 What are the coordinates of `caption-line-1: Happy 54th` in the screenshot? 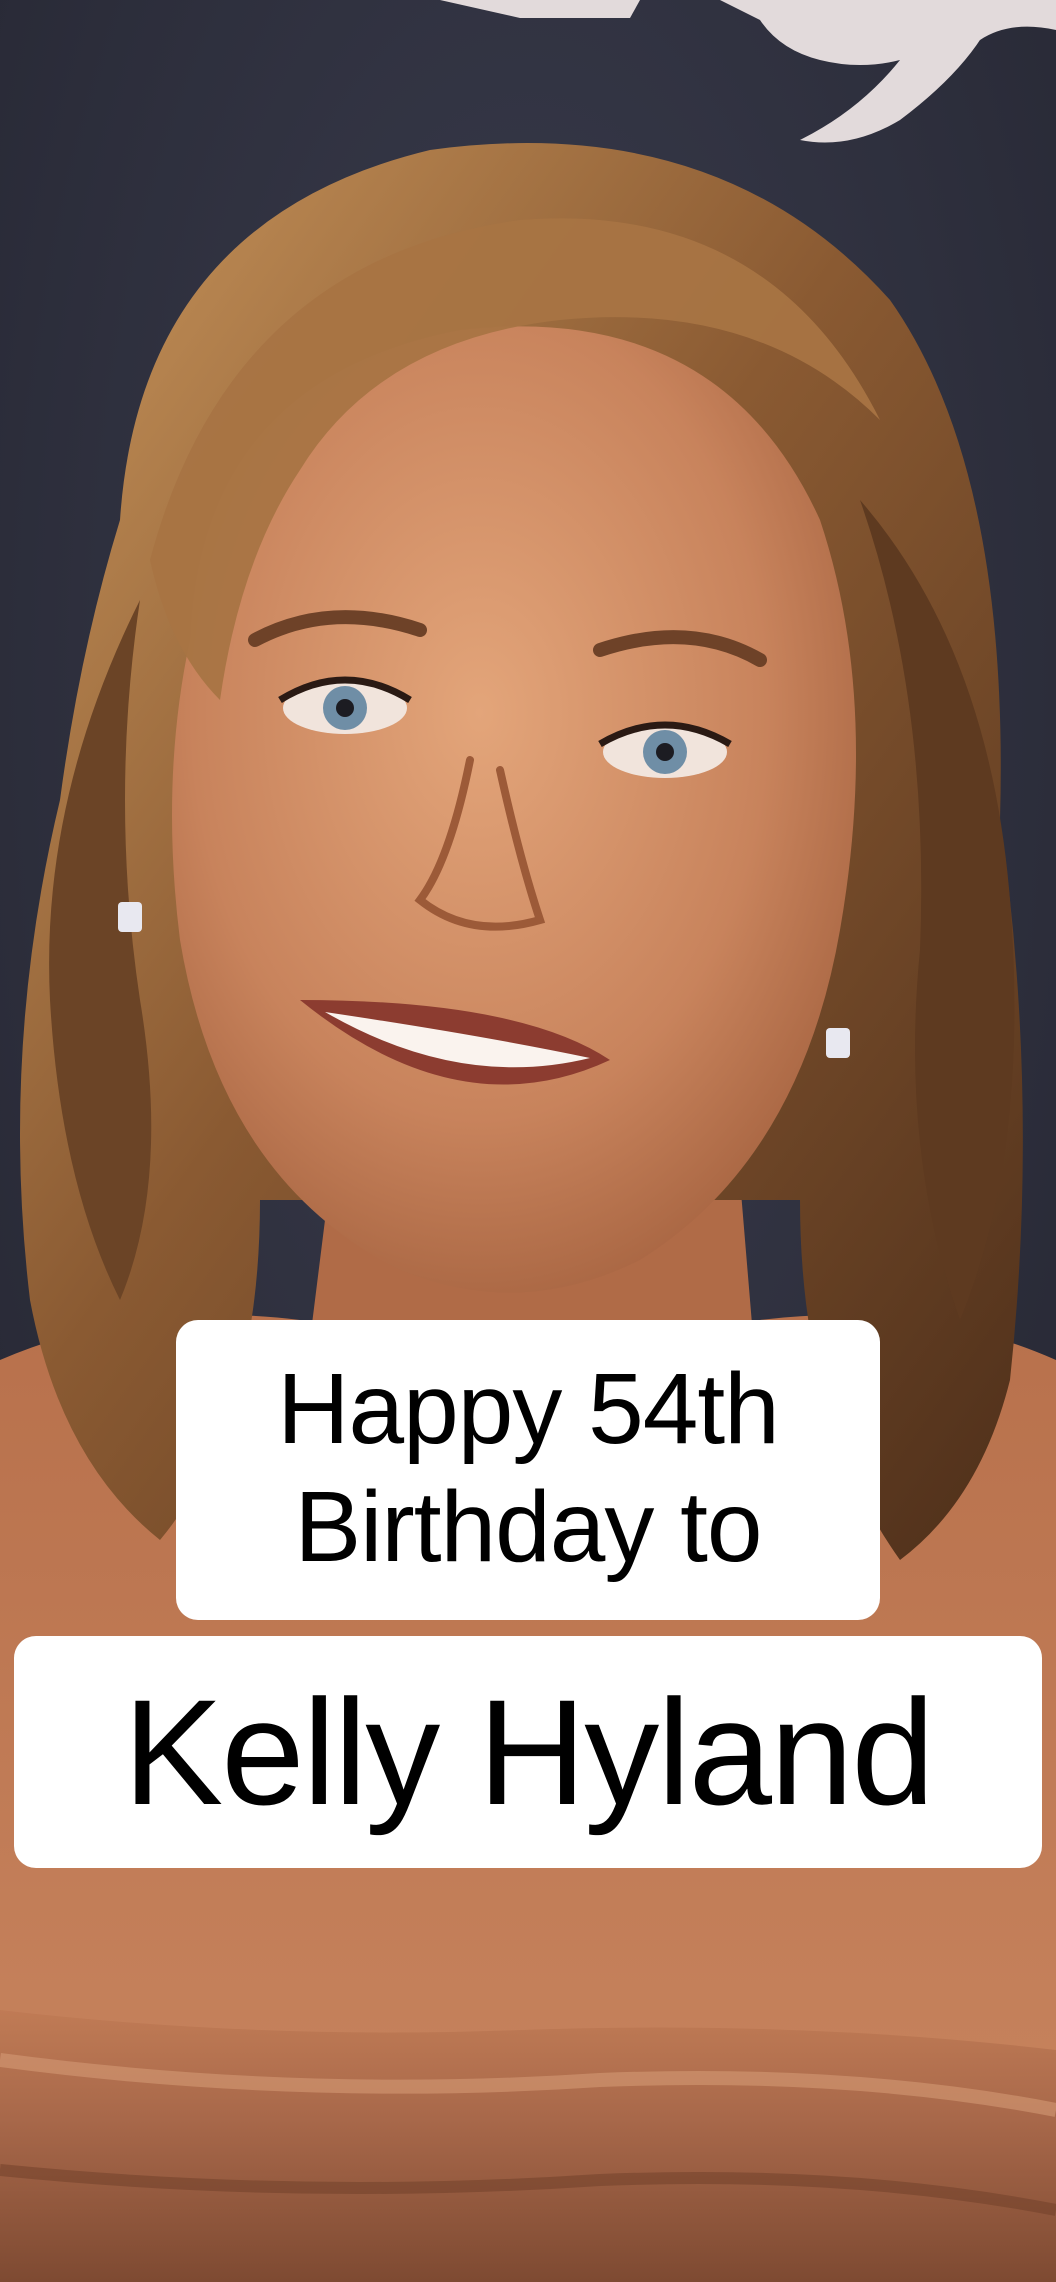 It's located at (528, 1409).